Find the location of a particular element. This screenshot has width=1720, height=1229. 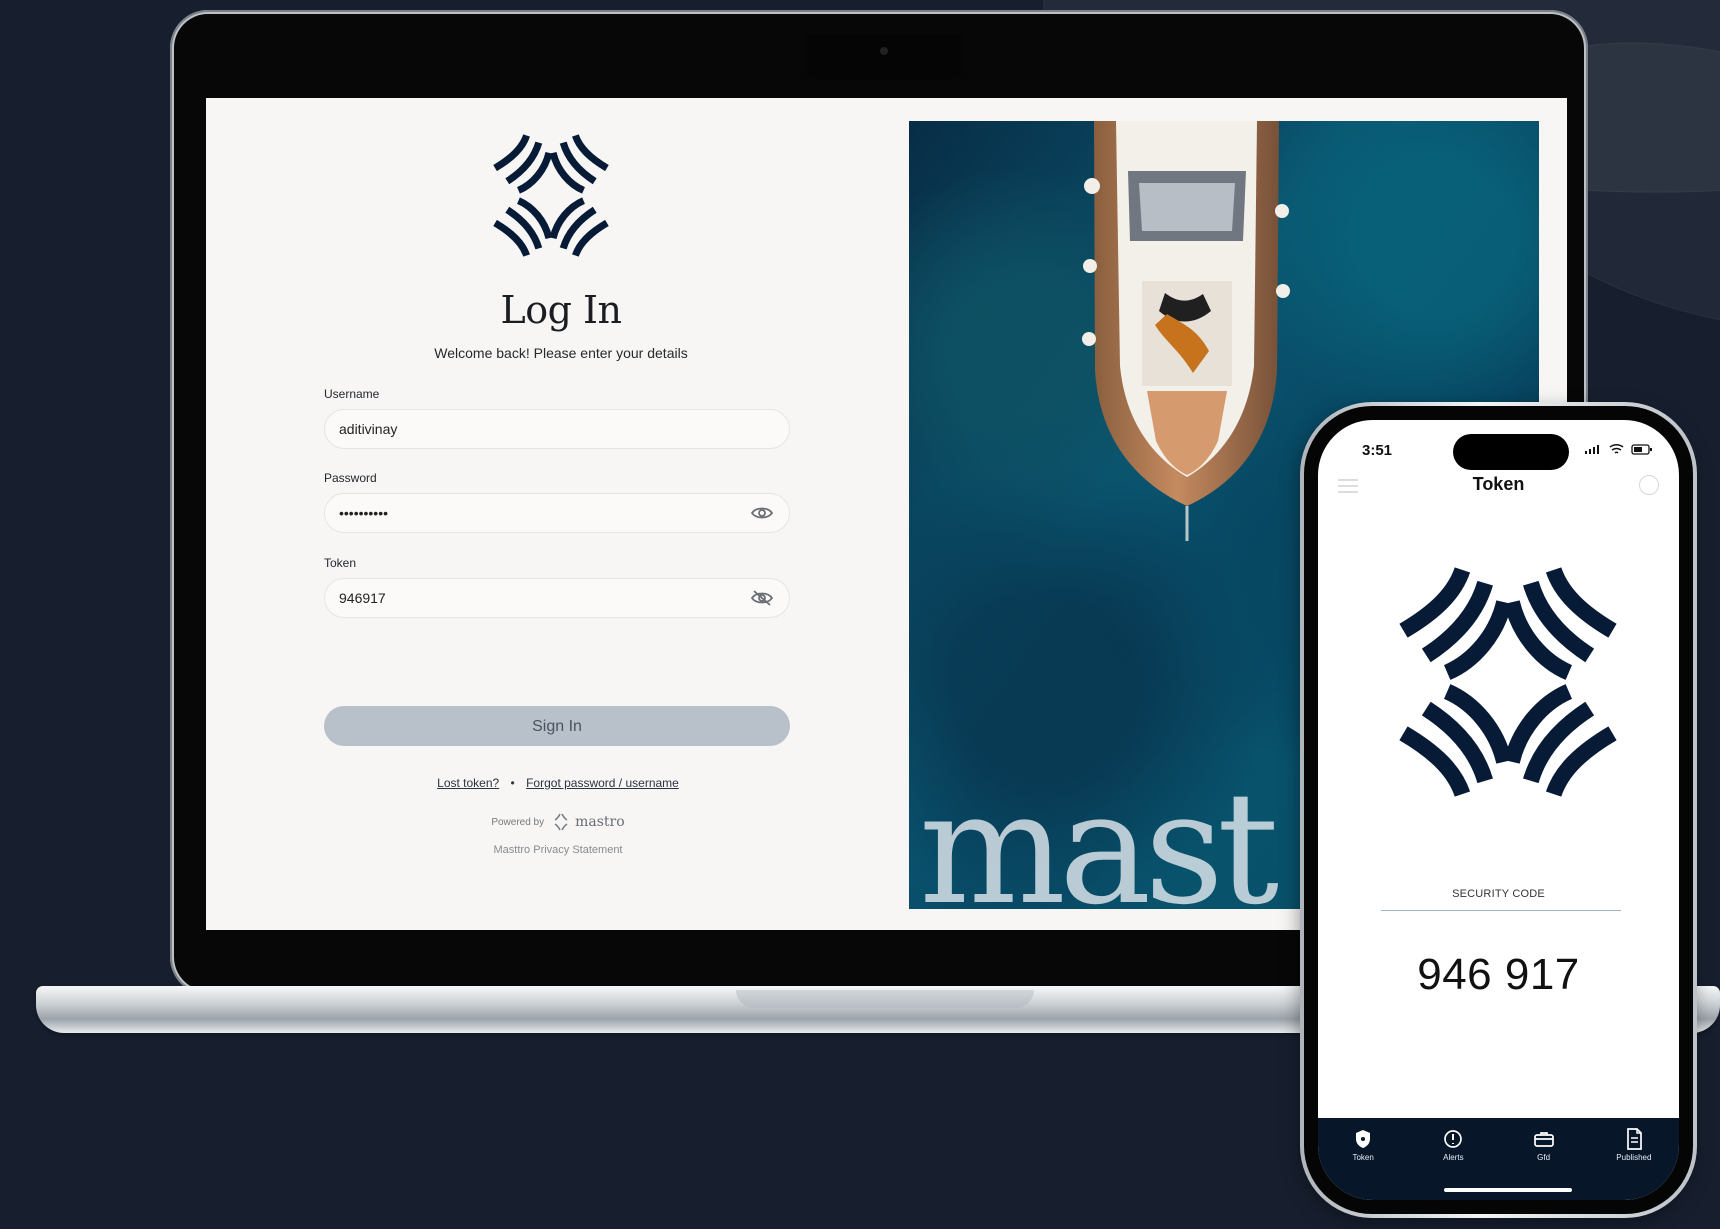

phone-title: Token is located at coordinates (1498, 484).